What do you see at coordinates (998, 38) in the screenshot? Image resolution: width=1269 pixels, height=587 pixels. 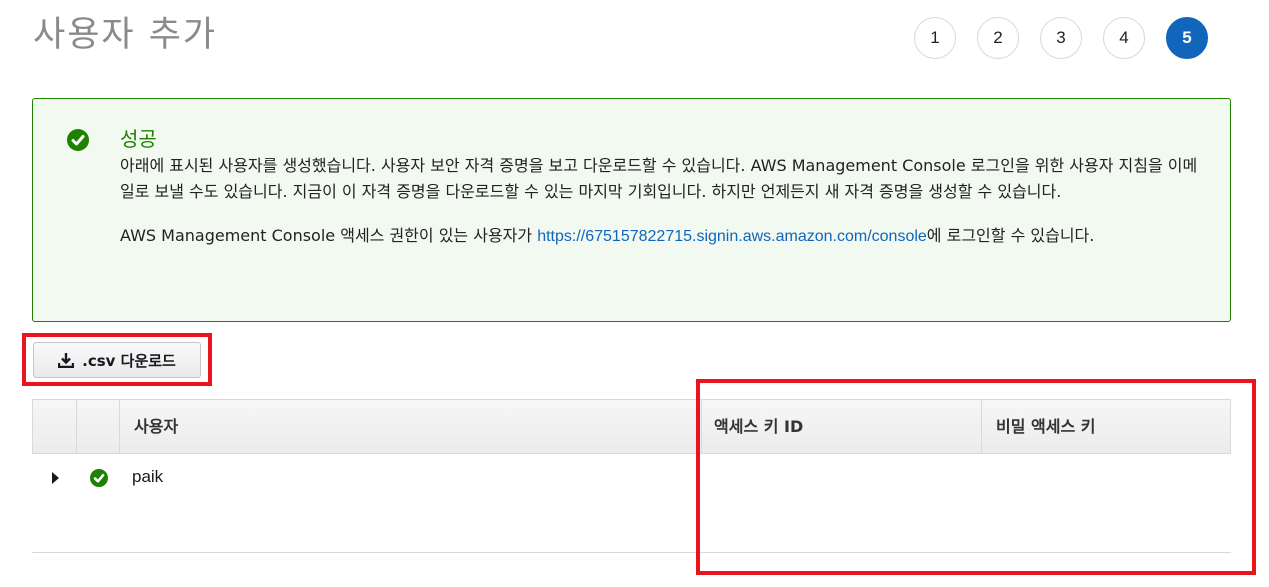 I see `step-2: 2` at bounding box center [998, 38].